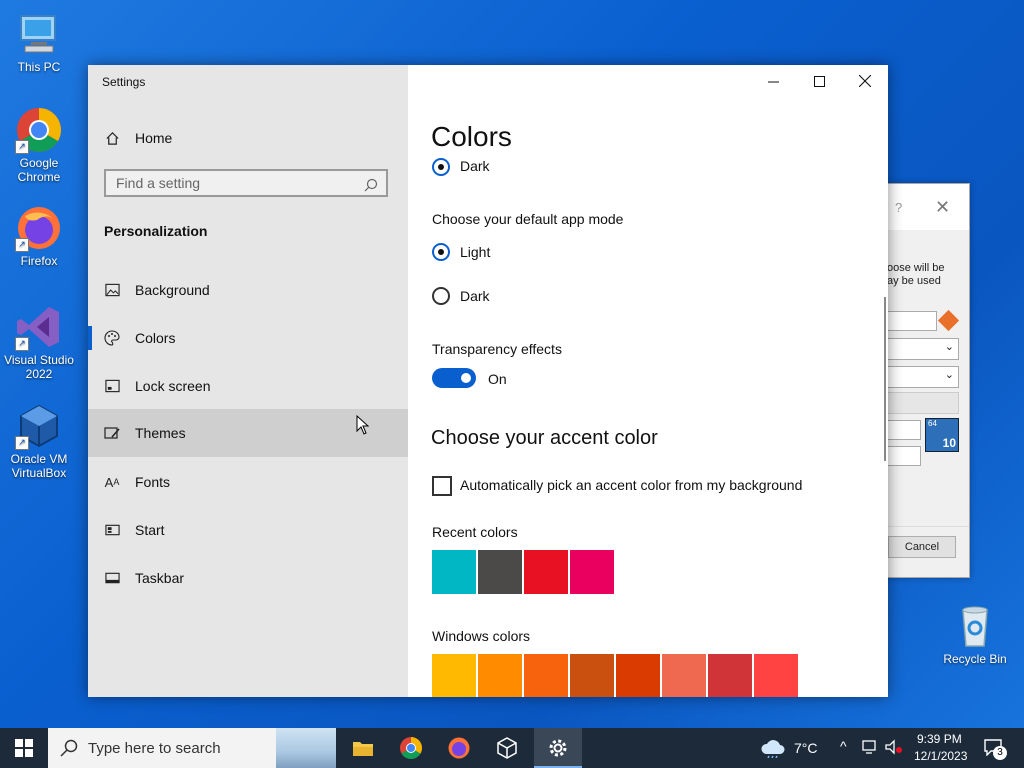 This screenshot has width=1024, height=768. What do you see at coordinates (39, 466) in the screenshot?
I see `desktop-icon-label: Oracle VM VirtualBox` at bounding box center [39, 466].